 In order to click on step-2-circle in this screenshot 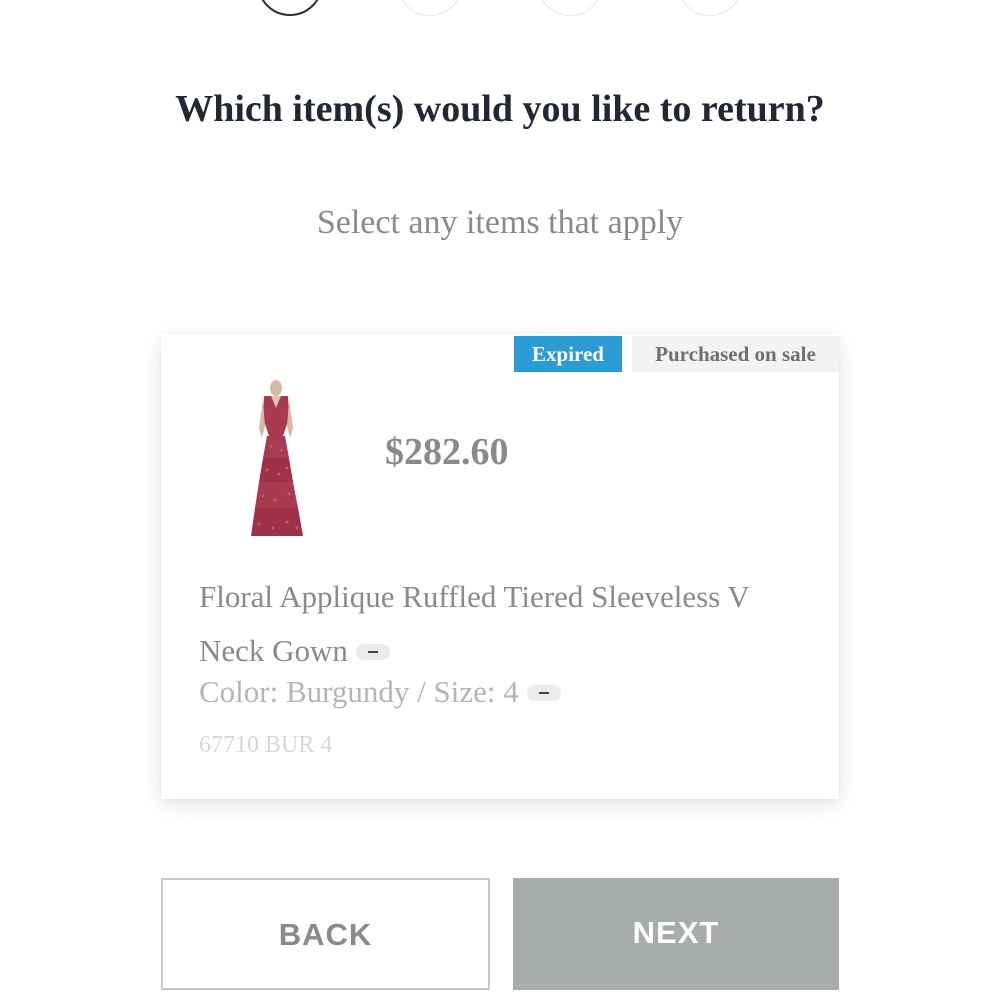, I will do `click(430, 8)`.